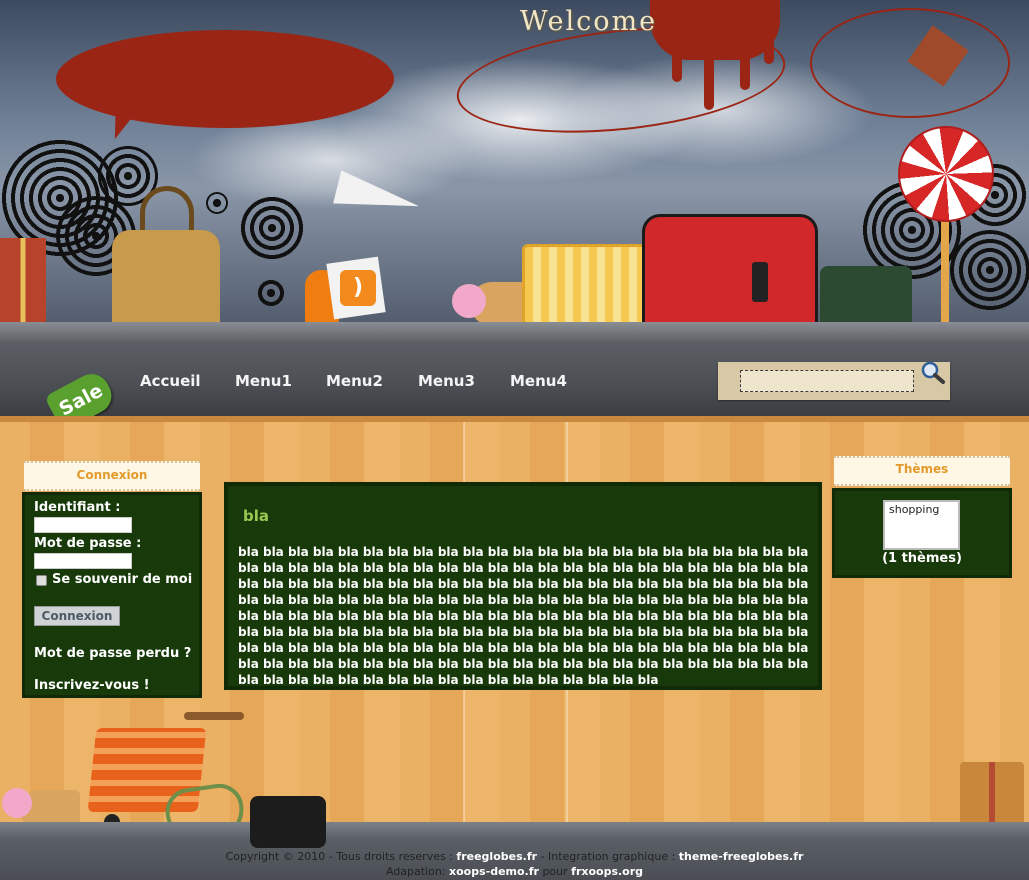 The height and width of the screenshot is (880, 1029). I want to click on theme-freeglobes-link: theme-freeglobes.fr, so click(741, 856).